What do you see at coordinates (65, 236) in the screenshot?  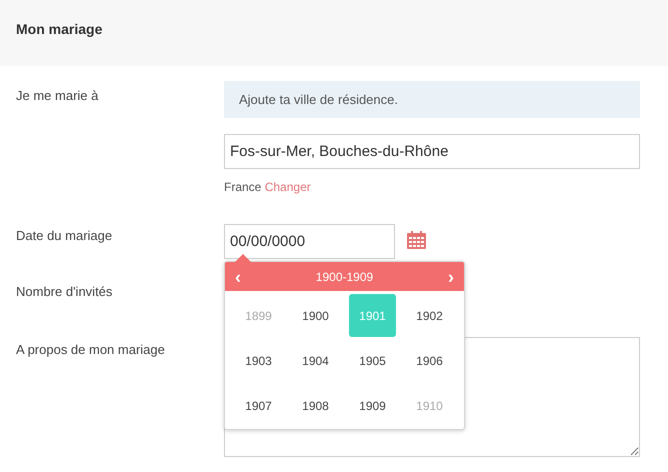 I see `field-label: Date du mariage` at bounding box center [65, 236].